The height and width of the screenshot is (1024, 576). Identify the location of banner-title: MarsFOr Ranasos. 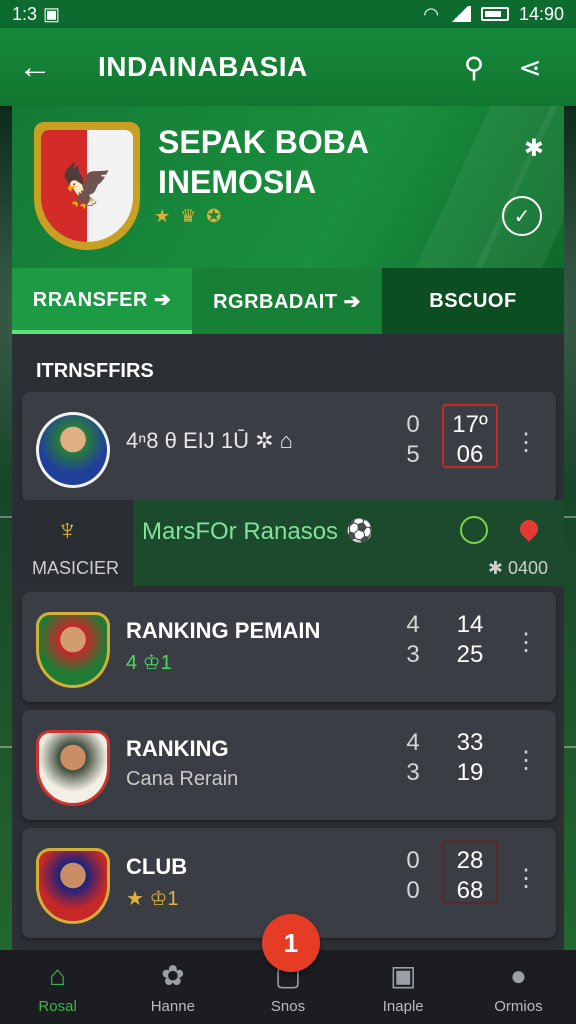
(240, 531).